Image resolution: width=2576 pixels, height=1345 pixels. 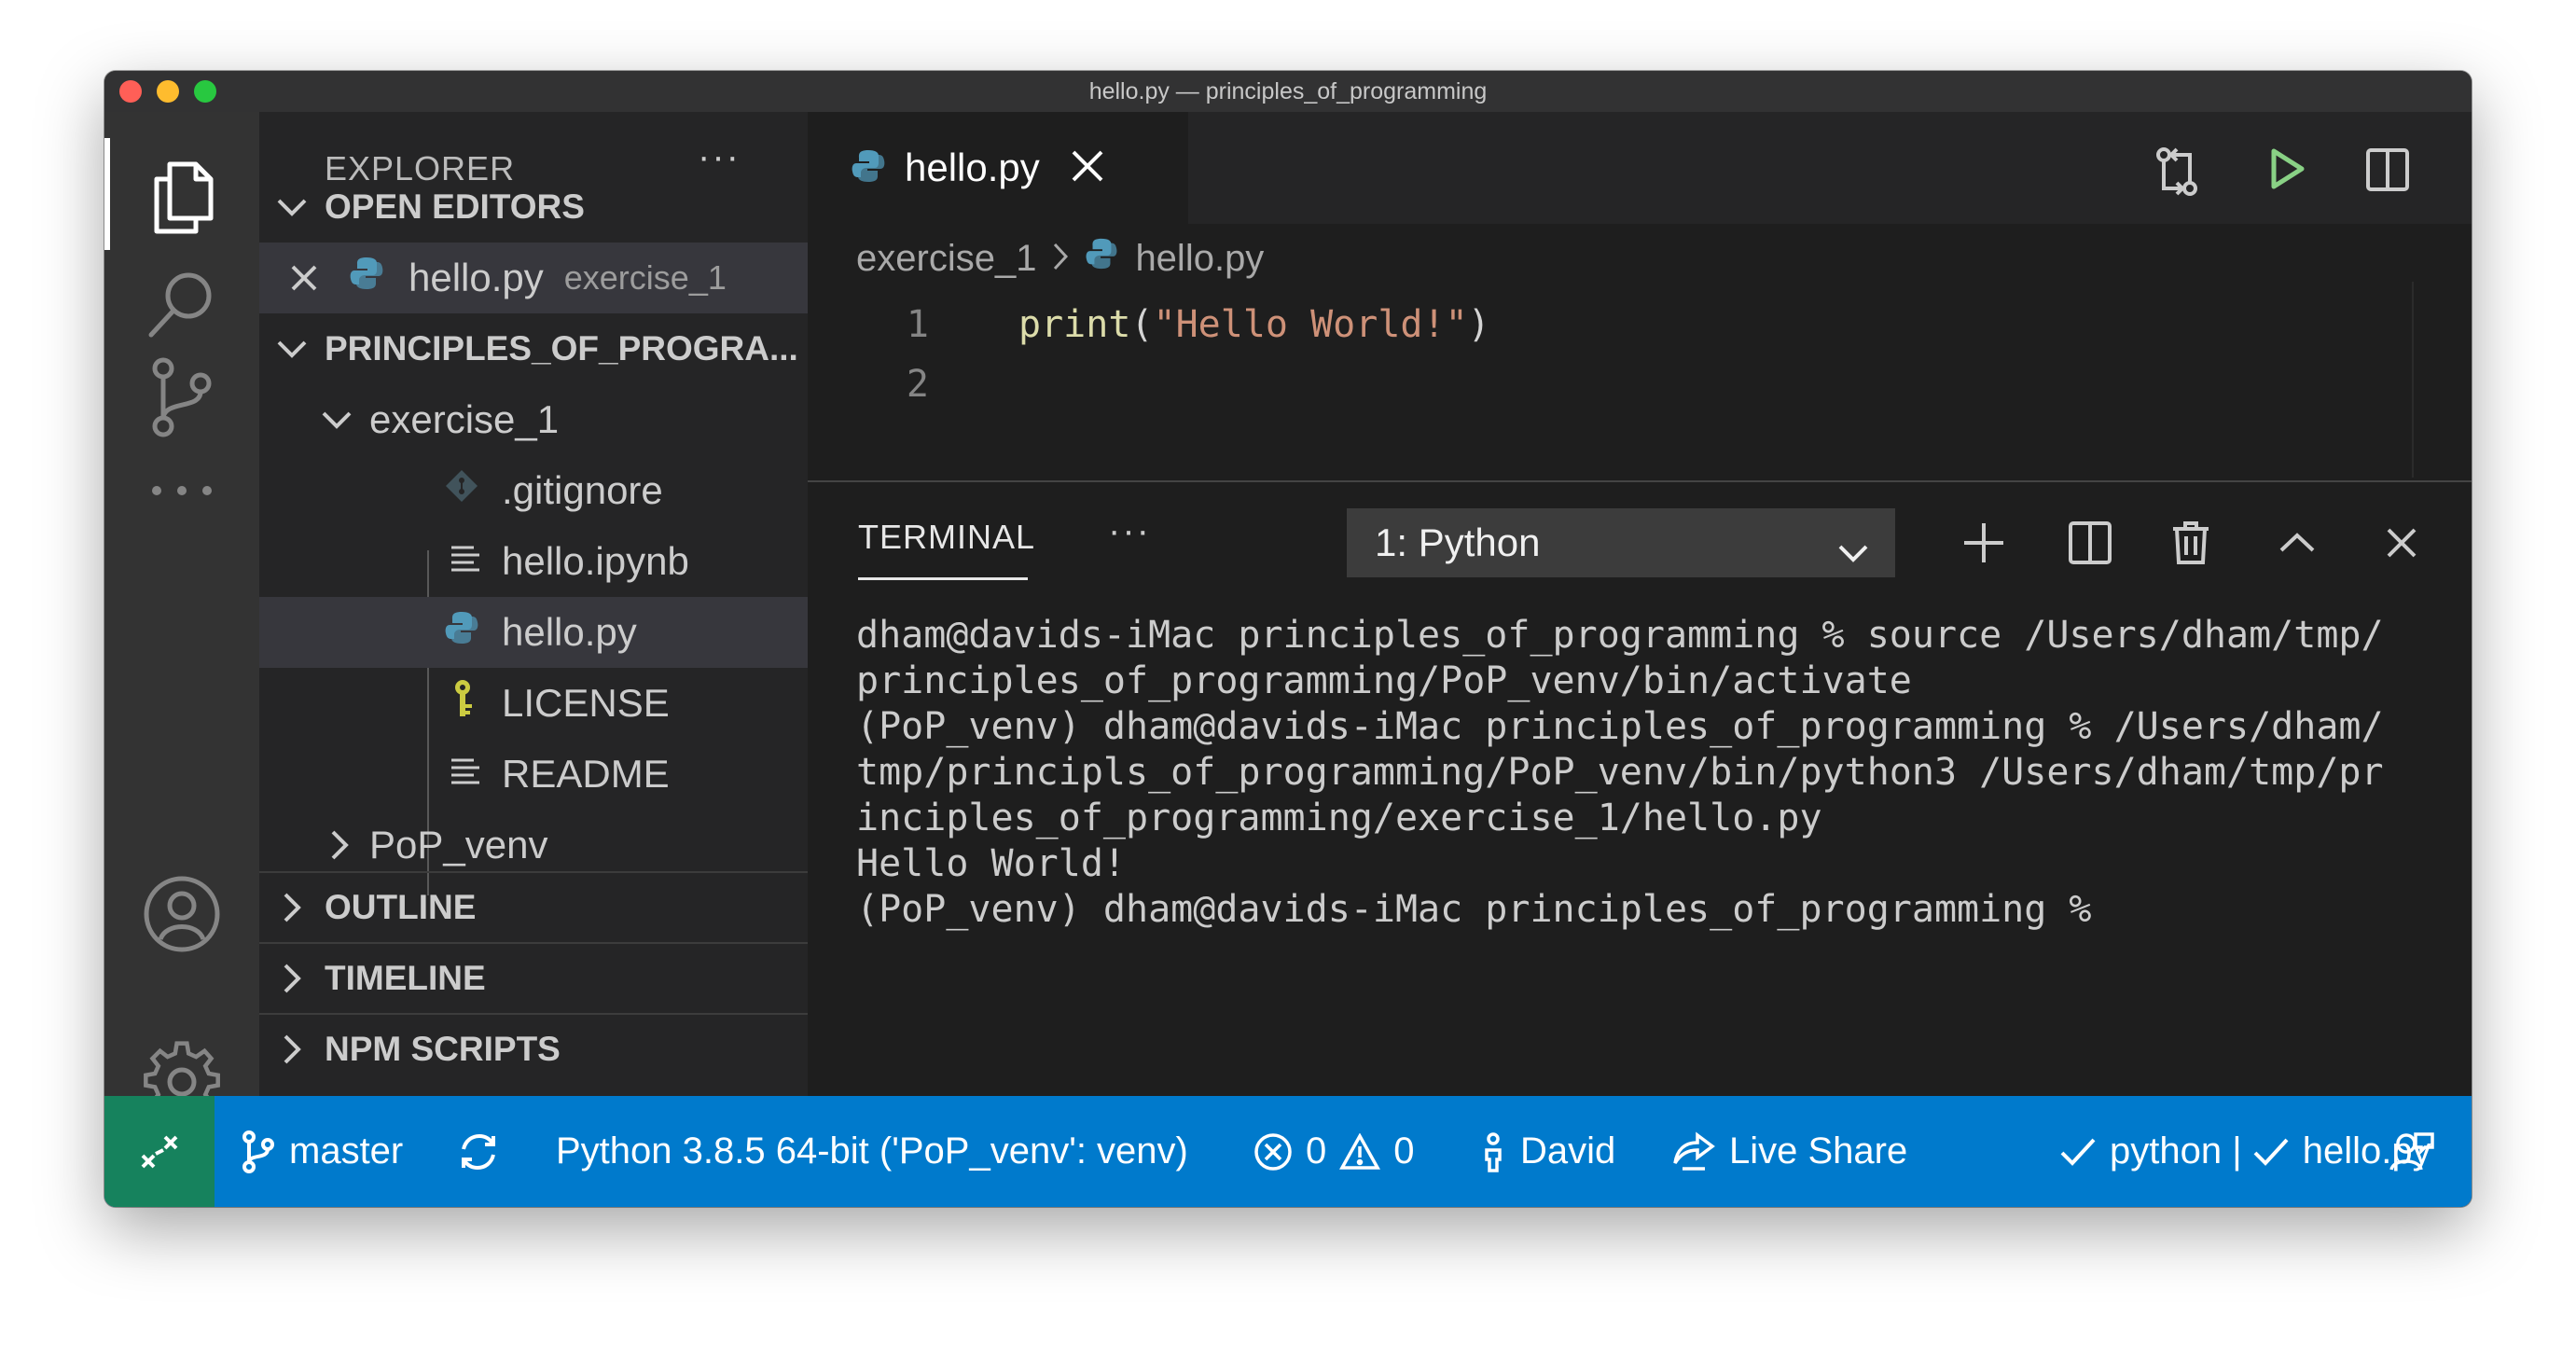 I want to click on tab-terminal: TERMINAL, so click(x=946, y=537).